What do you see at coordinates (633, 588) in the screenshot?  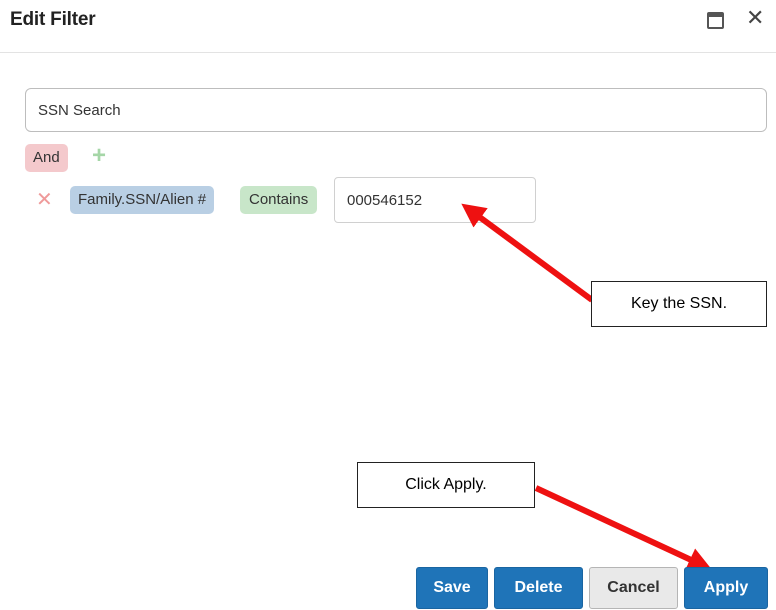 I see `cancel-button: Cancel` at bounding box center [633, 588].